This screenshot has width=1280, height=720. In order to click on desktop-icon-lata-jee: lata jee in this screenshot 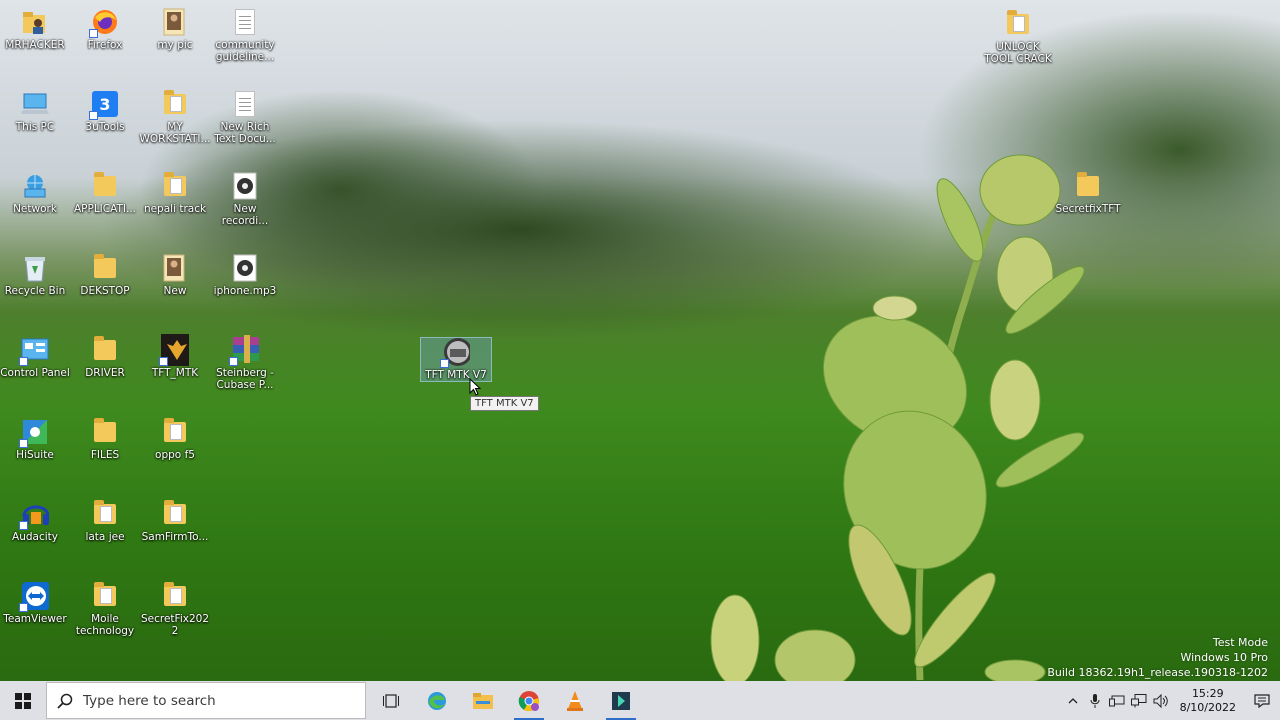, I will do `click(105, 521)`.